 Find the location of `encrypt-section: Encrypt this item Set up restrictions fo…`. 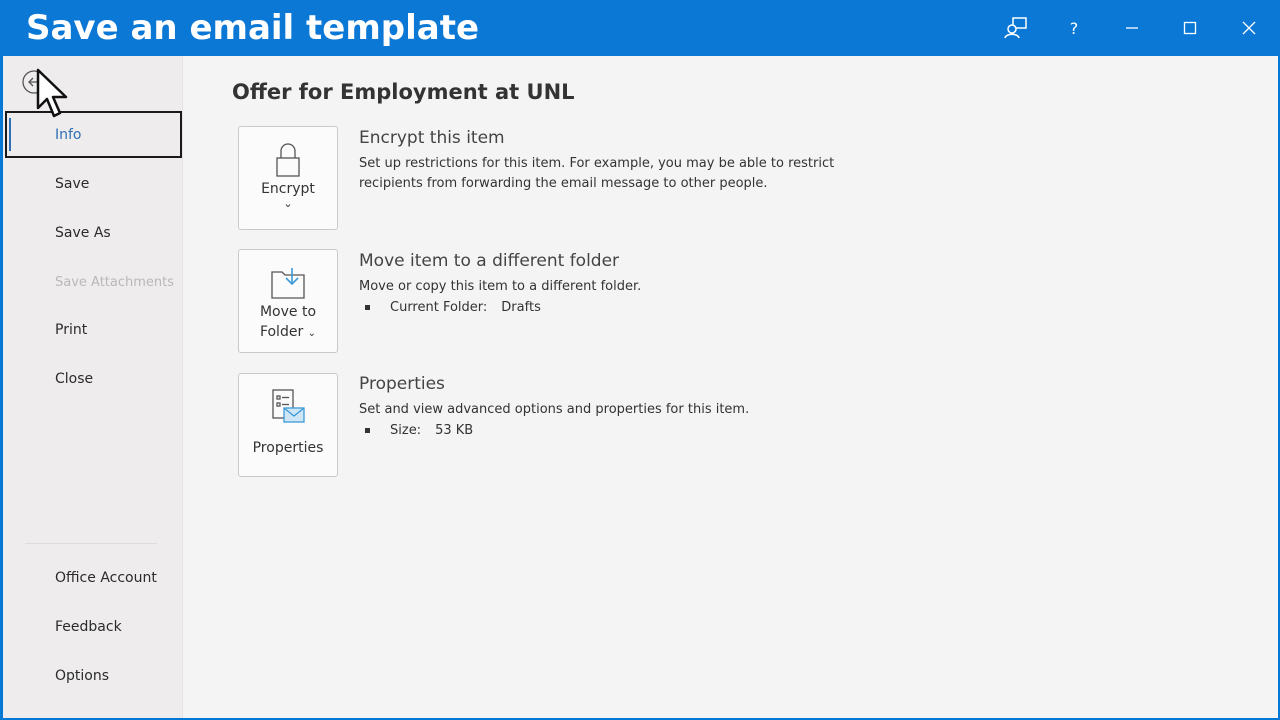

encrypt-section: Encrypt this item Set up restrictions fo… is located at coordinates (709, 161).